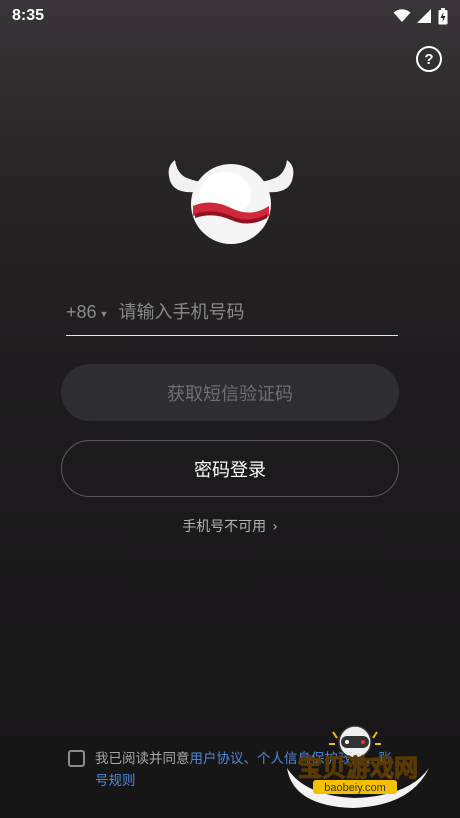 The image size is (460, 818). I want to click on help-icon: ?, so click(429, 59).